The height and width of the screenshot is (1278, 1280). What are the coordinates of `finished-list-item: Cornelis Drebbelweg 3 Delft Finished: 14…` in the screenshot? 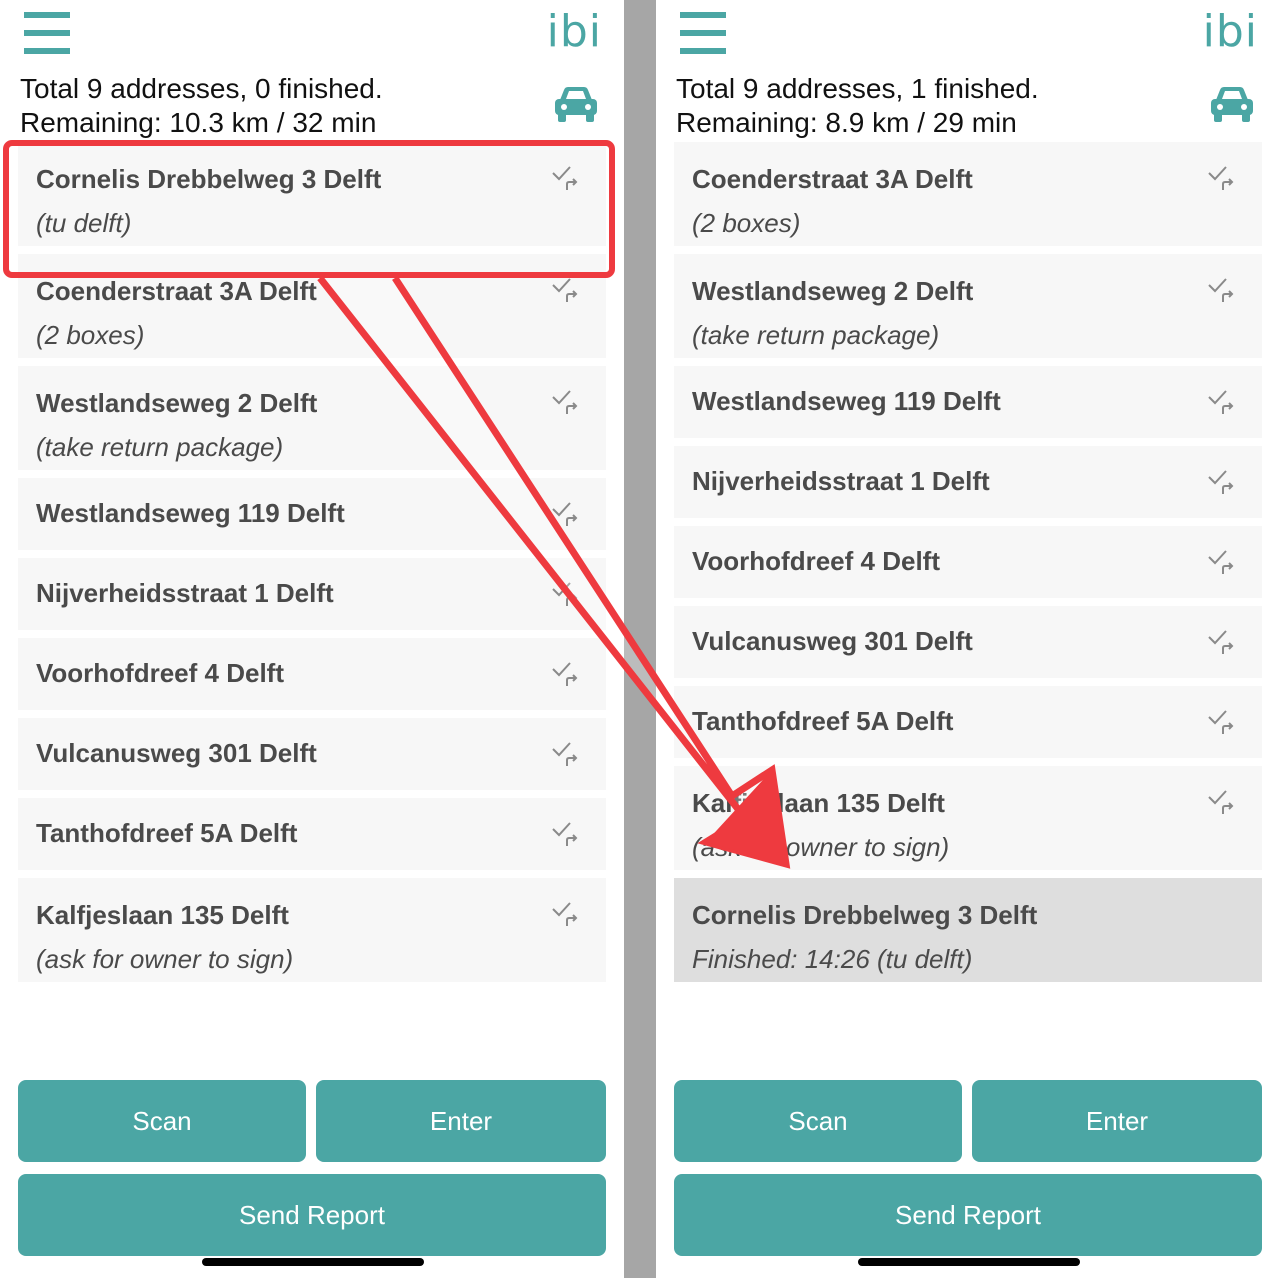 It's located at (968, 930).